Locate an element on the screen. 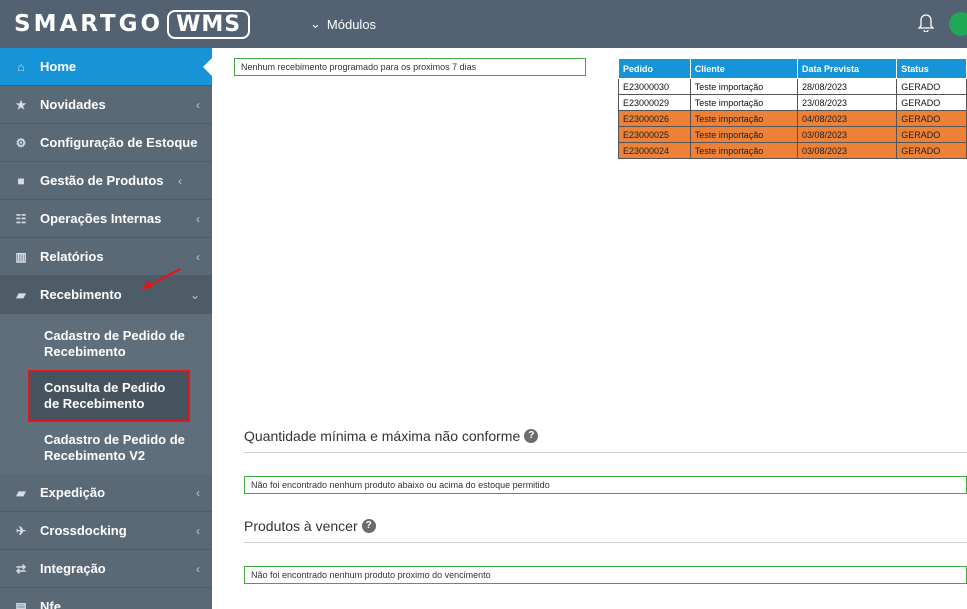 Image resolution: width=967 pixels, height=609 pixels. expiry-title-text: Produtos à vencer is located at coordinates (301, 526).